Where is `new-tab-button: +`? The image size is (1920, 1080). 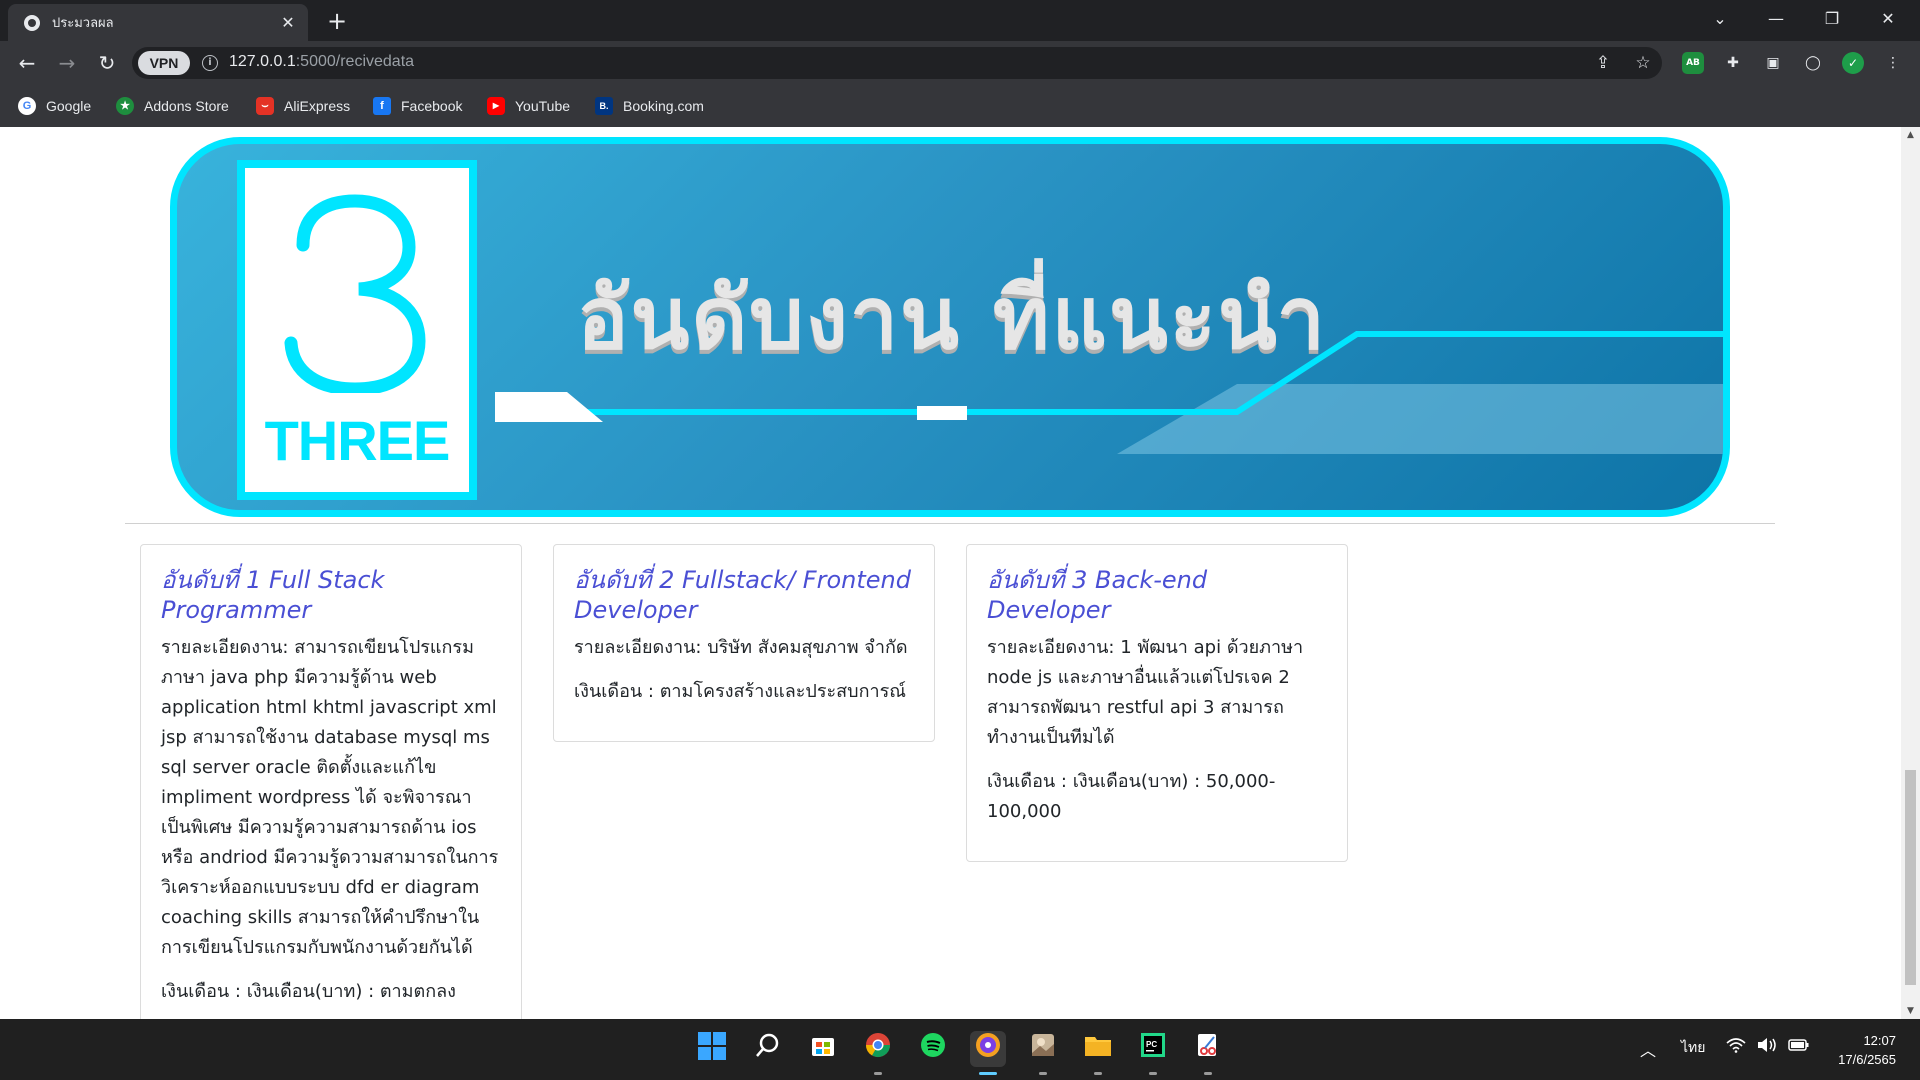
new-tab-button: + is located at coordinates (337, 21).